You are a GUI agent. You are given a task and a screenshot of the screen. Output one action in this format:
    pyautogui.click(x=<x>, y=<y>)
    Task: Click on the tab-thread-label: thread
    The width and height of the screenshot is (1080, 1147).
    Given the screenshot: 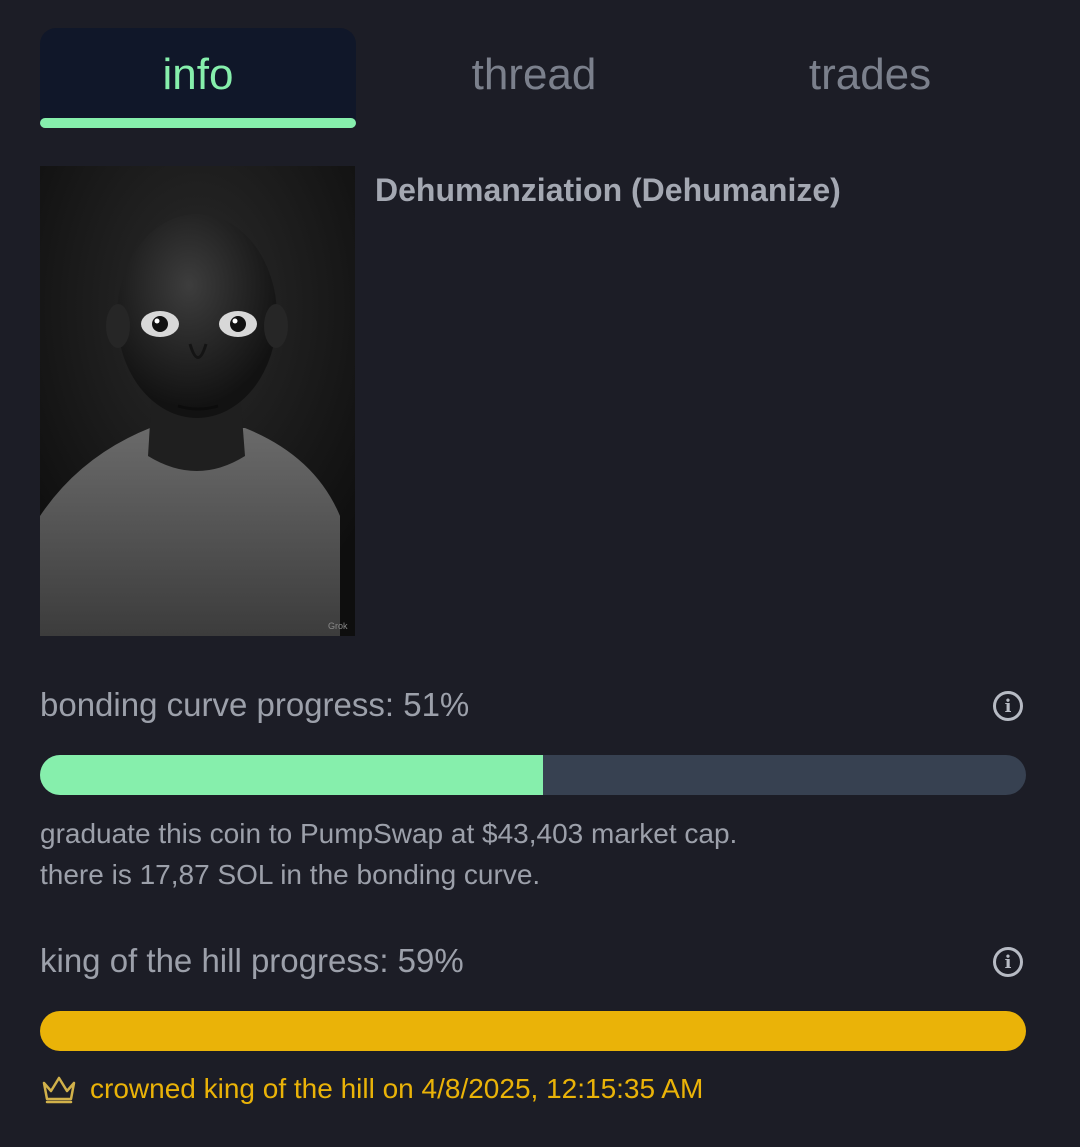 What is the action you would take?
    pyautogui.click(x=534, y=74)
    